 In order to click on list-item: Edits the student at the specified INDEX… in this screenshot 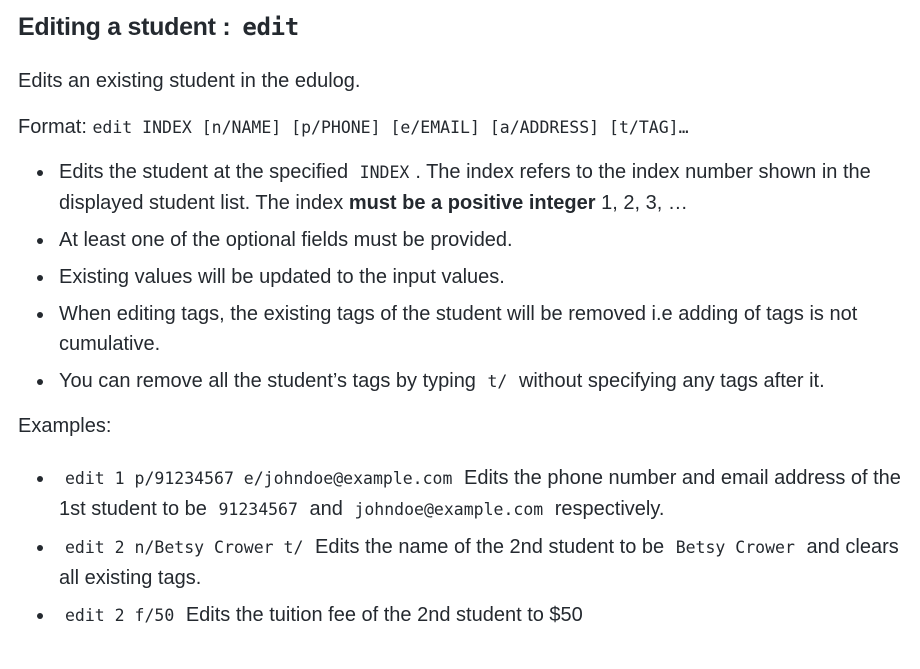, I will do `click(469, 187)`.